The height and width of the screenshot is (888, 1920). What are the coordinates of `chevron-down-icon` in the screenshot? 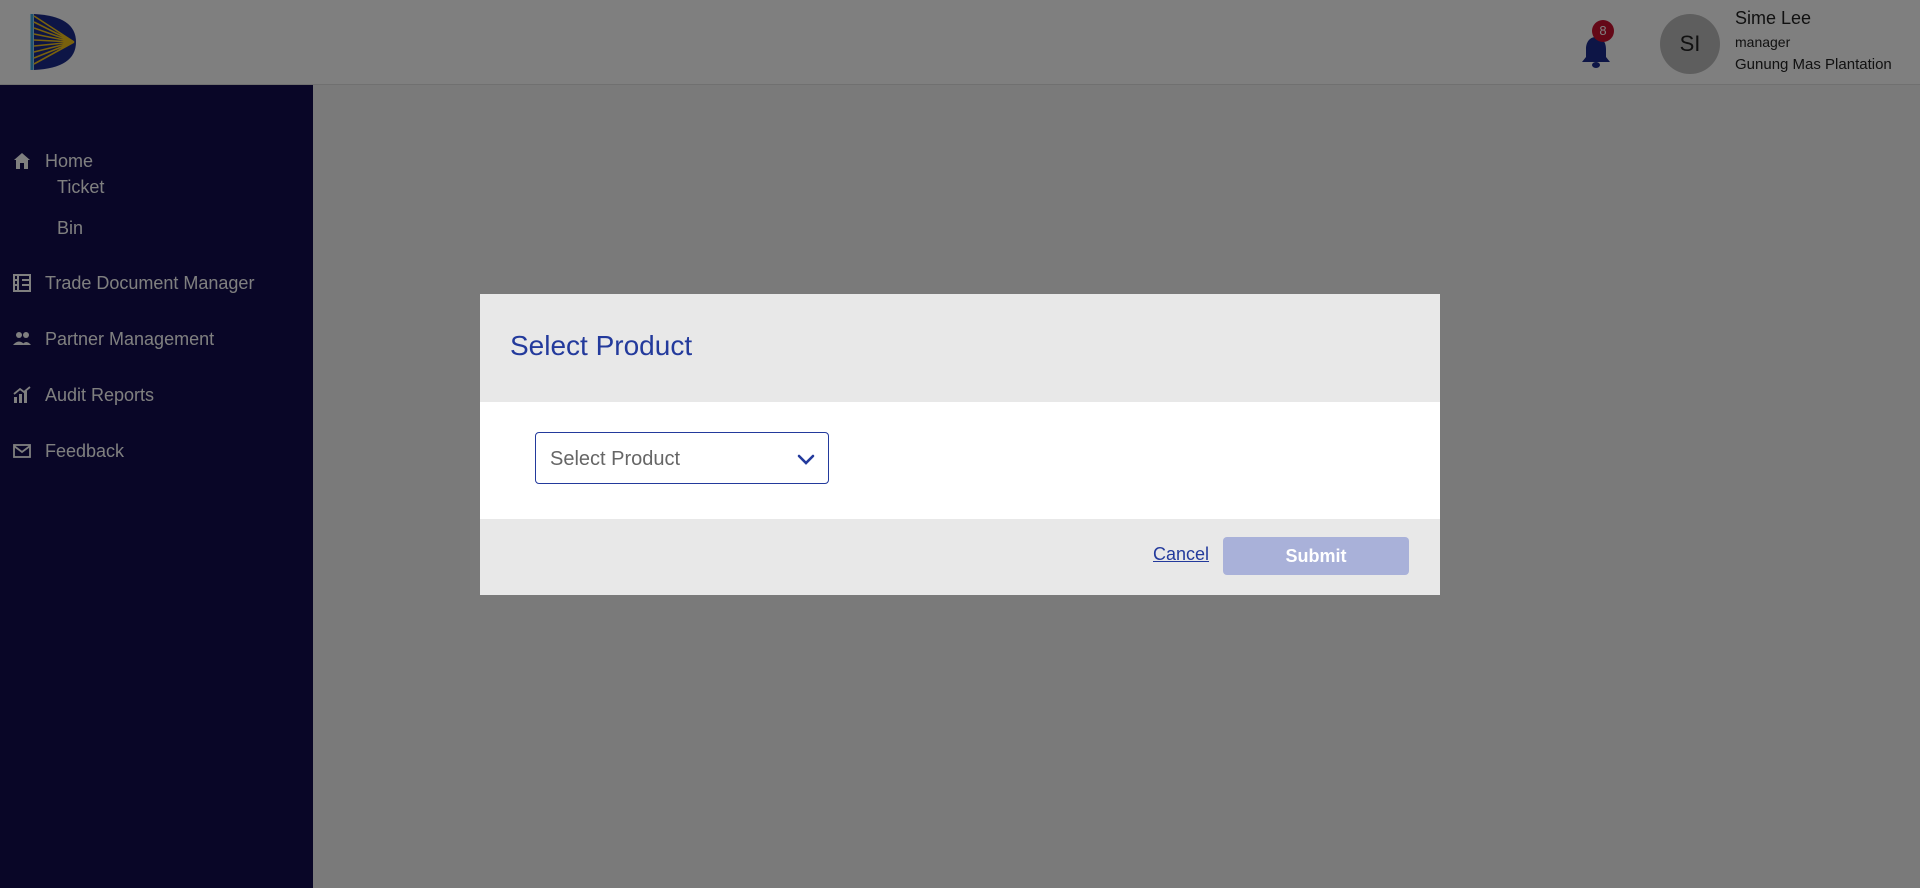 It's located at (806, 459).